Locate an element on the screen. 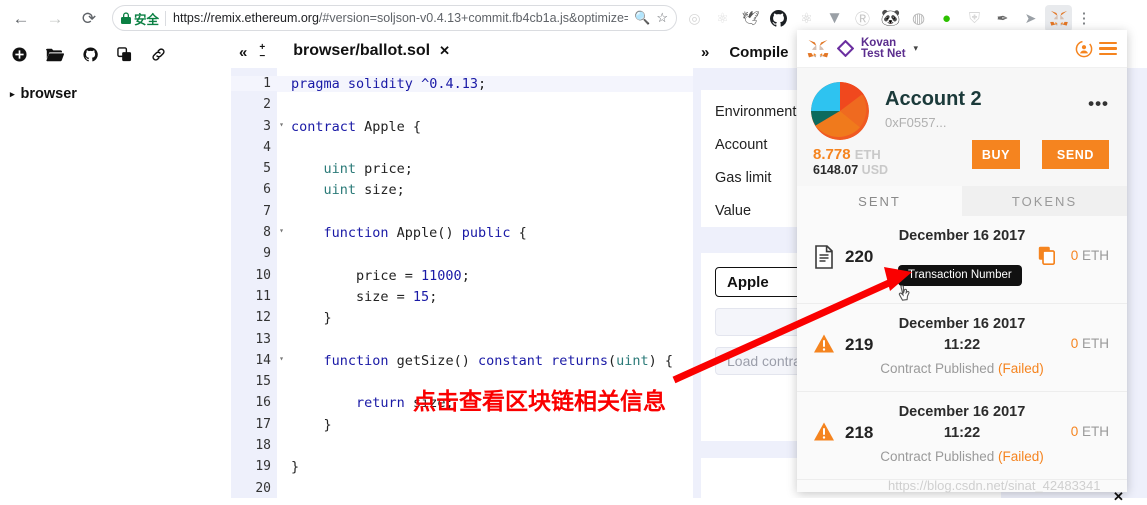 This screenshot has height=505, width=1147. collapse-right-icon: » is located at coordinates (707, 52).